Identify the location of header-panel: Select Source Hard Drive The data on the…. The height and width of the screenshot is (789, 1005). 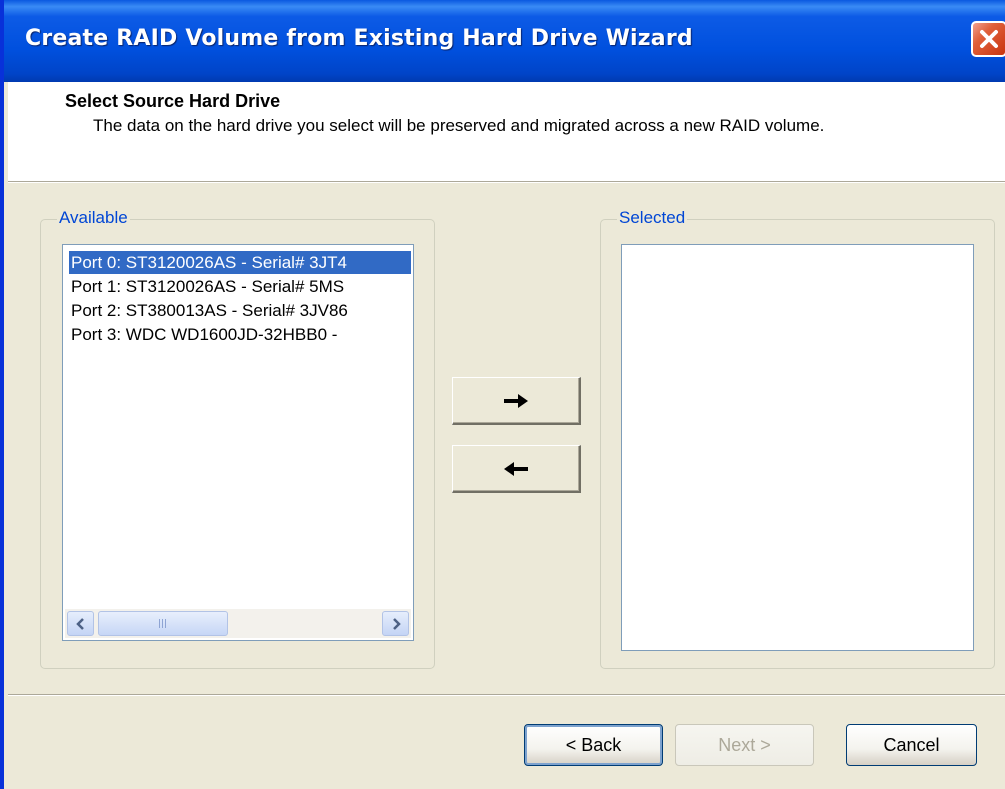
(506, 131).